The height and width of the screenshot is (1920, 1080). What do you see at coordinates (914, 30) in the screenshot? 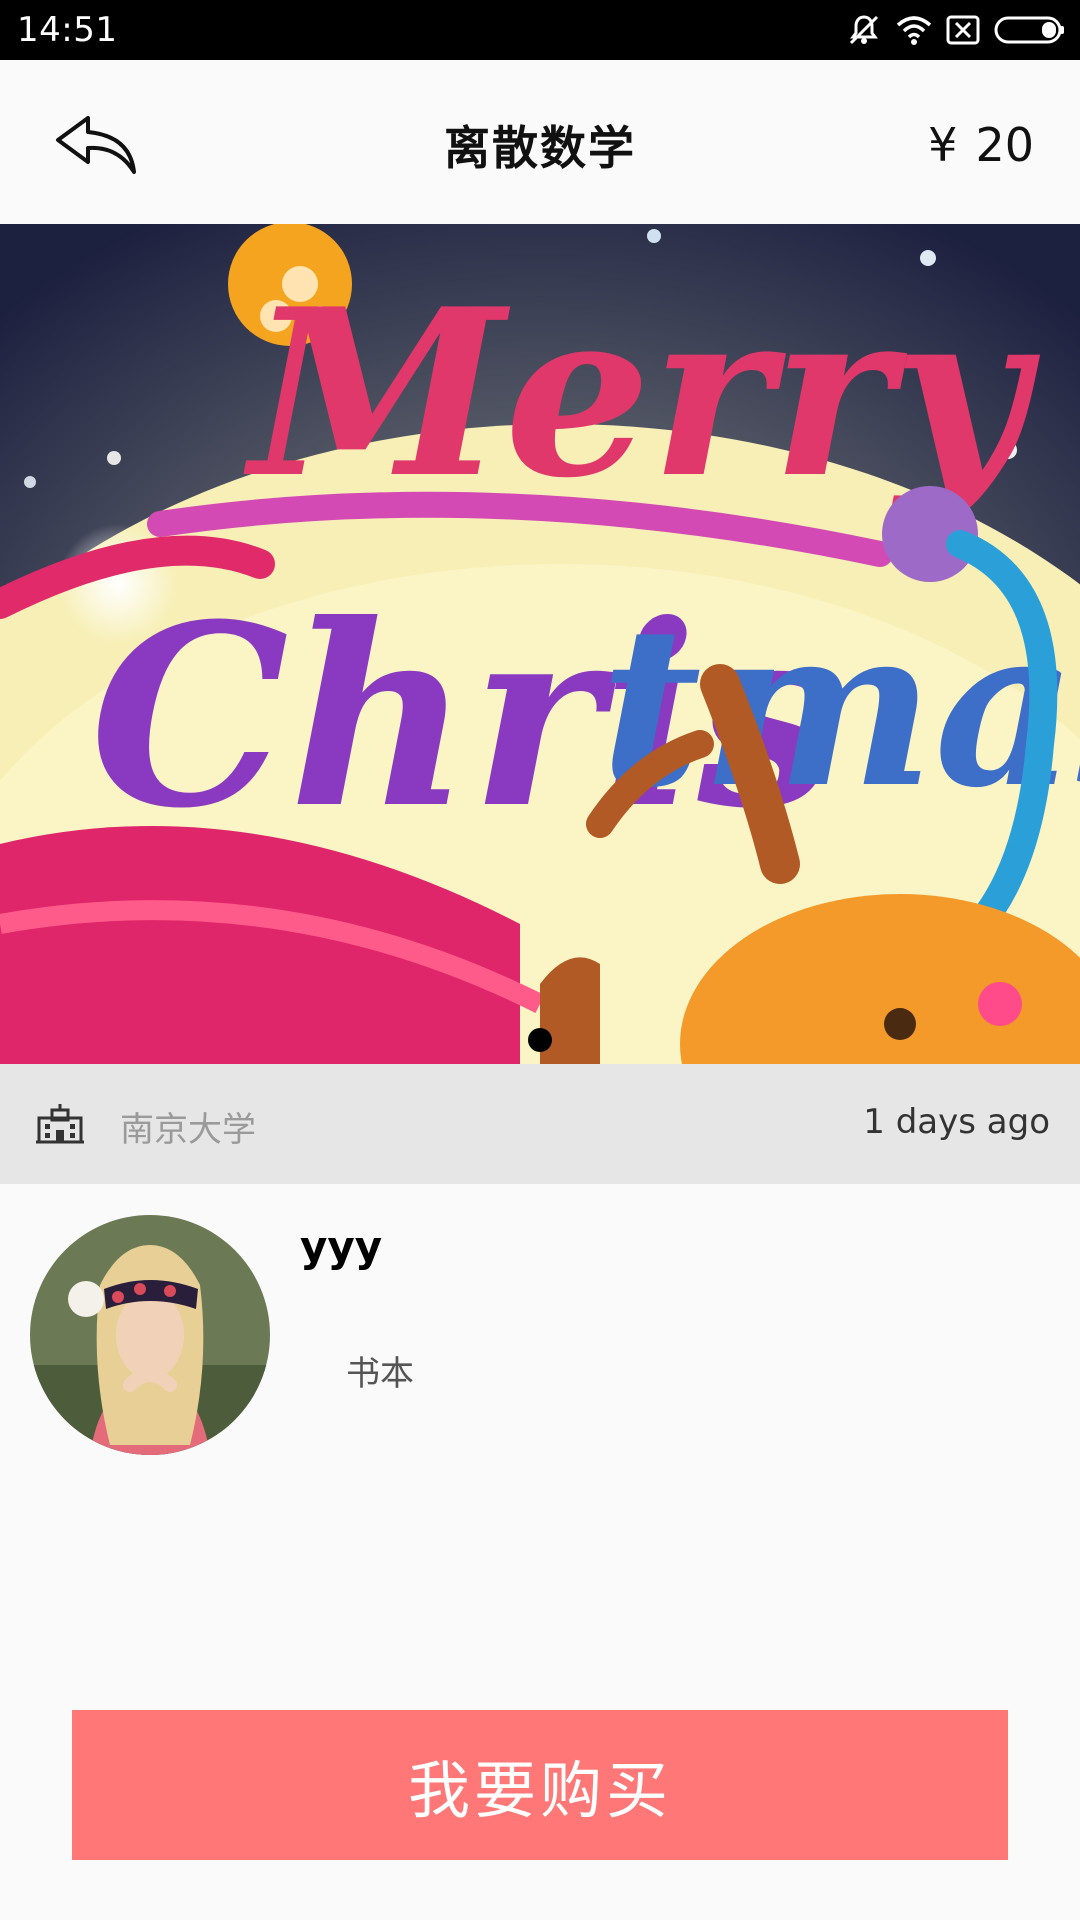
I see `wifi-icon` at bounding box center [914, 30].